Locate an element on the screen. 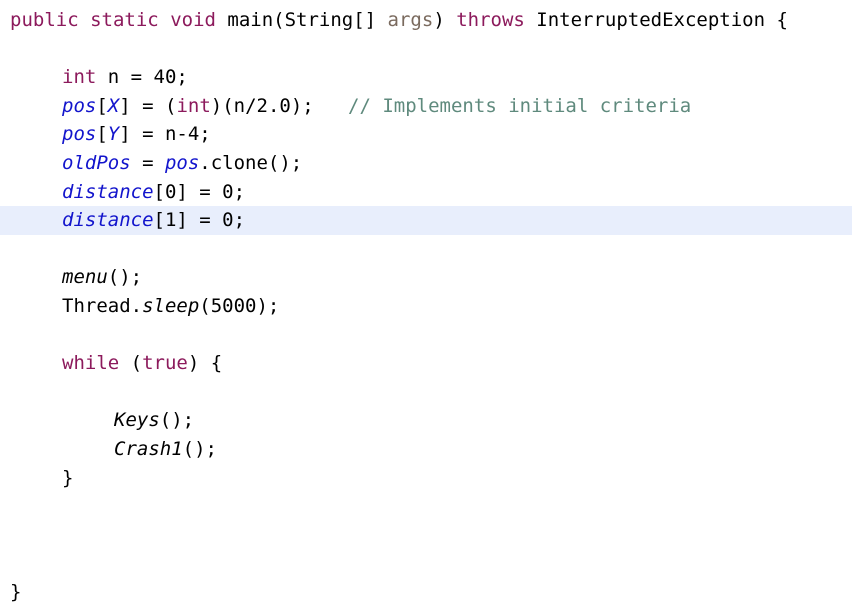 This screenshot has width=852, height=610. code-token-keyword: true is located at coordinates (165, 363).